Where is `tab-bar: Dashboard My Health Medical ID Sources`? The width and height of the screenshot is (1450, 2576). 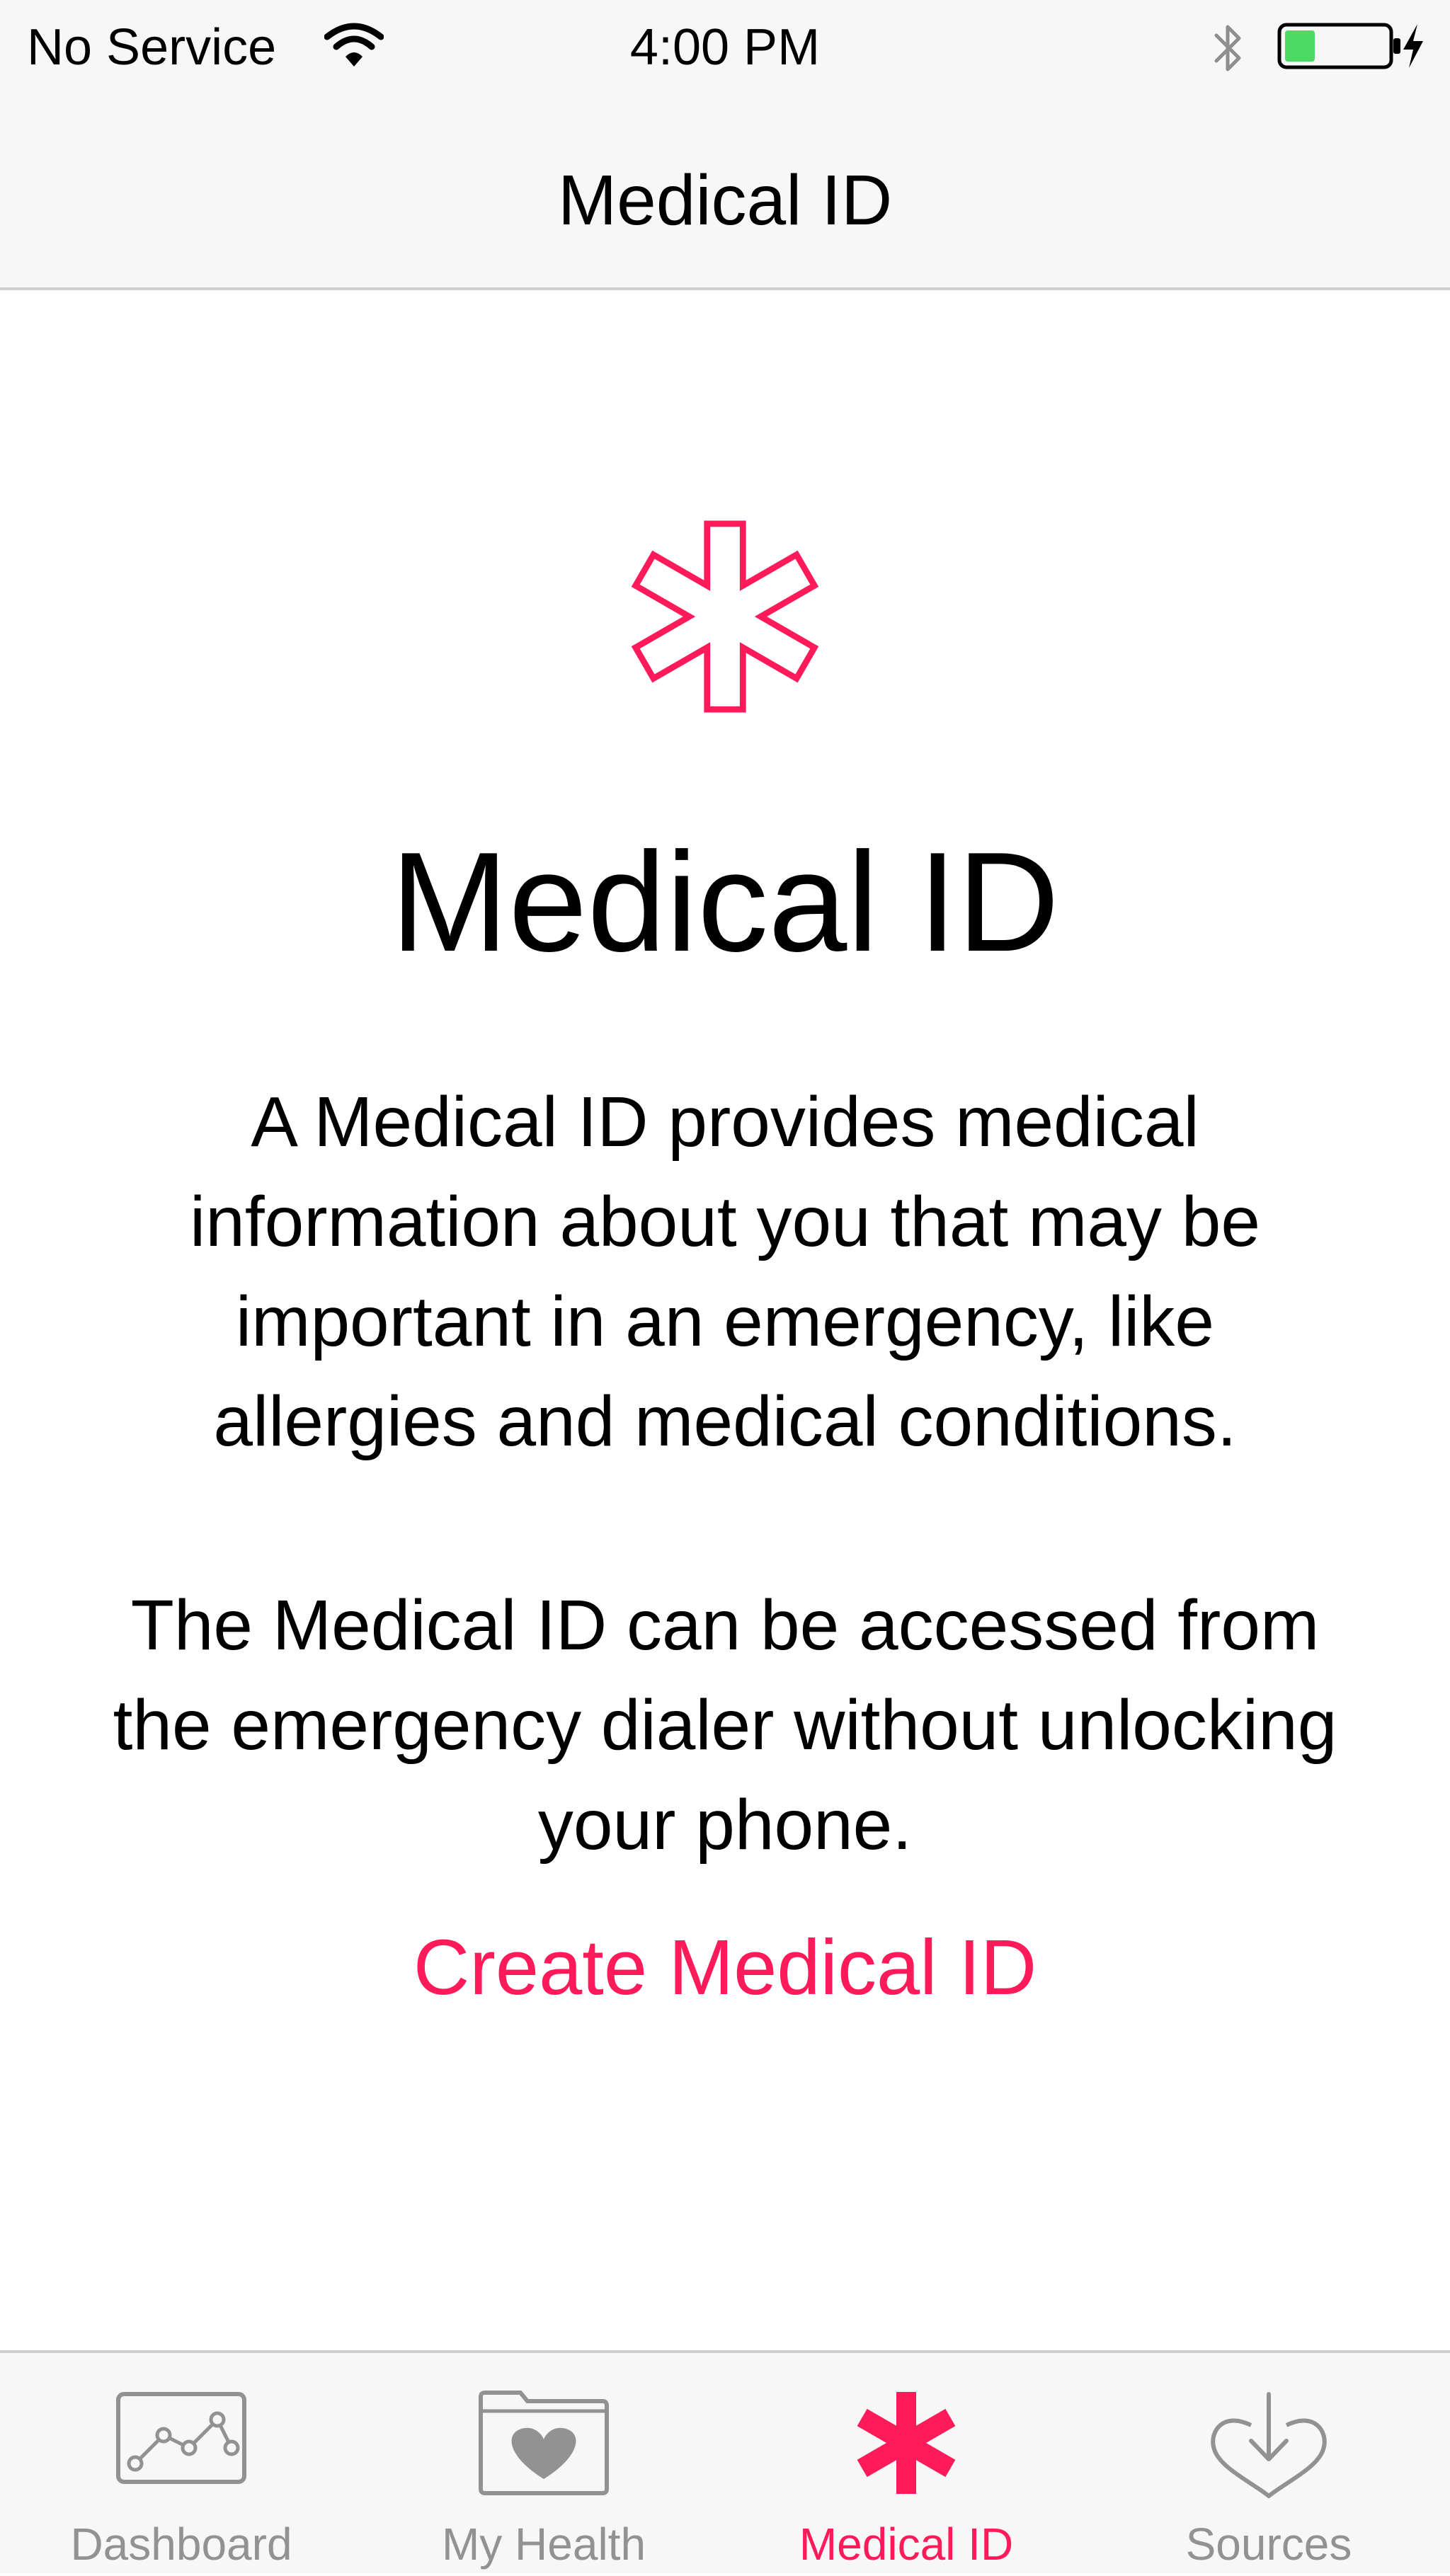 tab-bar: Dashboard My Health Medical ID Sources is located at coordinates (725, 2461).